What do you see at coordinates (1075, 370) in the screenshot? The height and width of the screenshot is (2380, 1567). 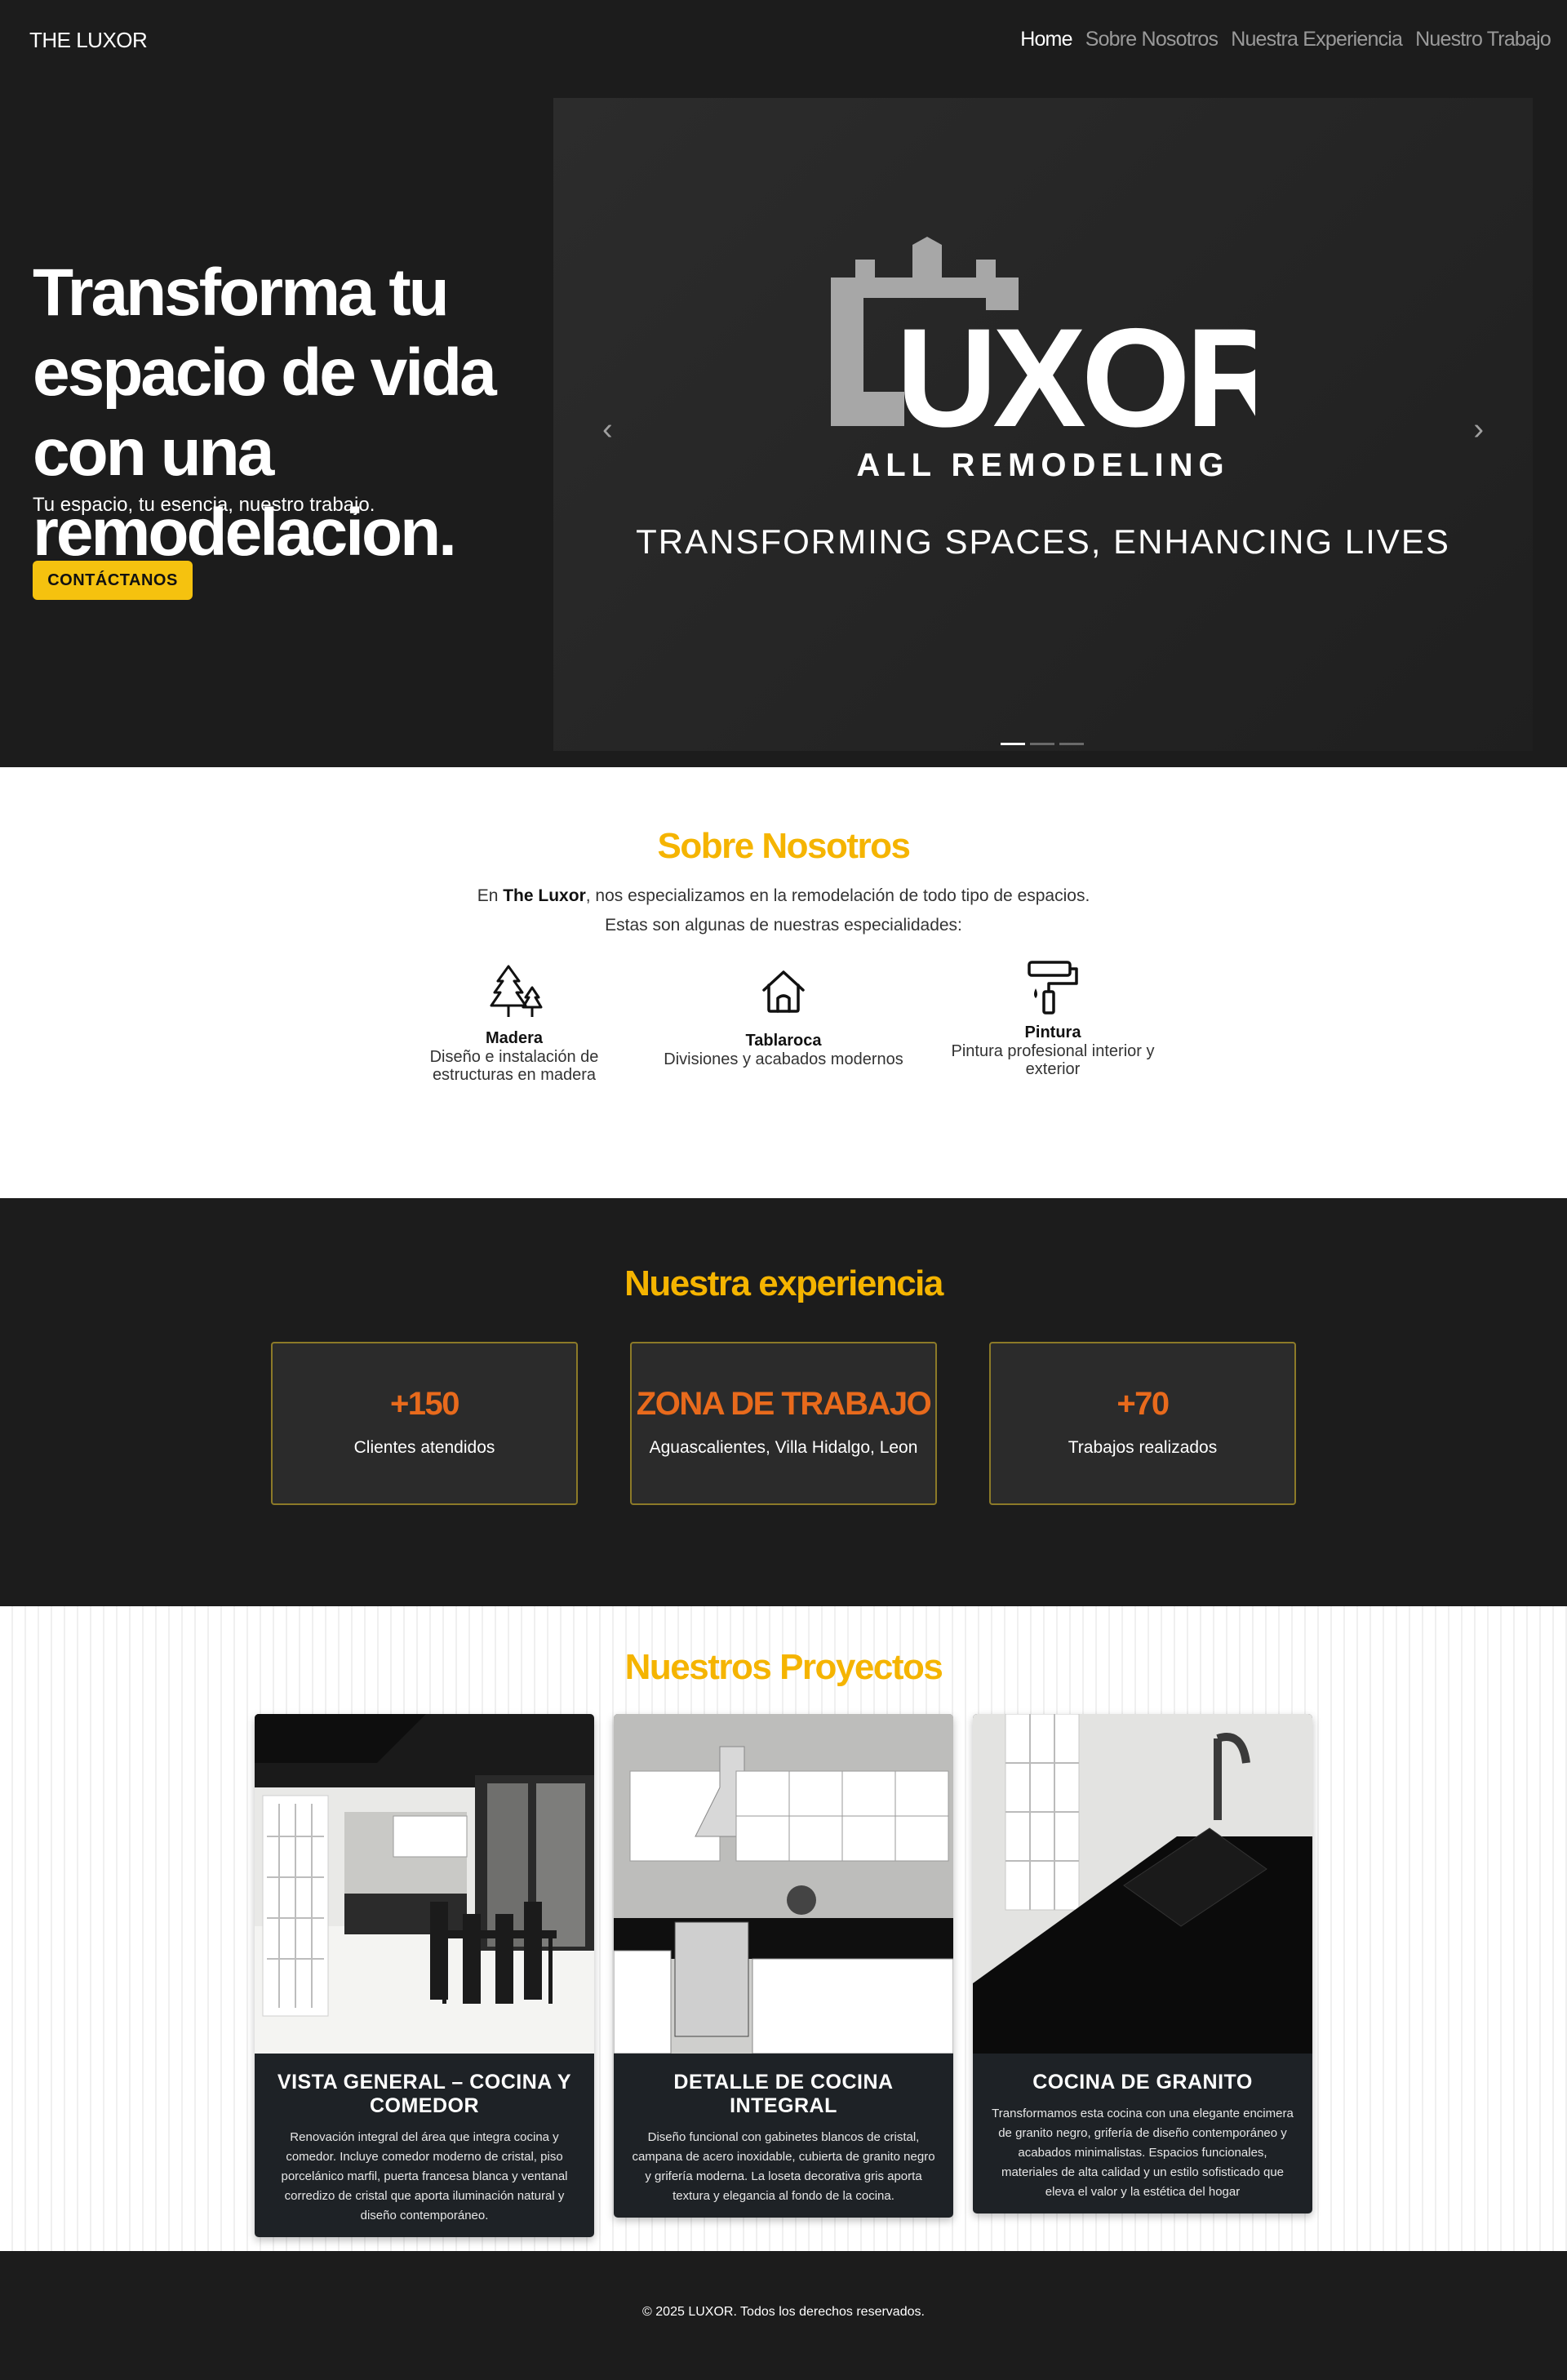 I see `svg-text: UXOR` at bounding box center [1075, 370].